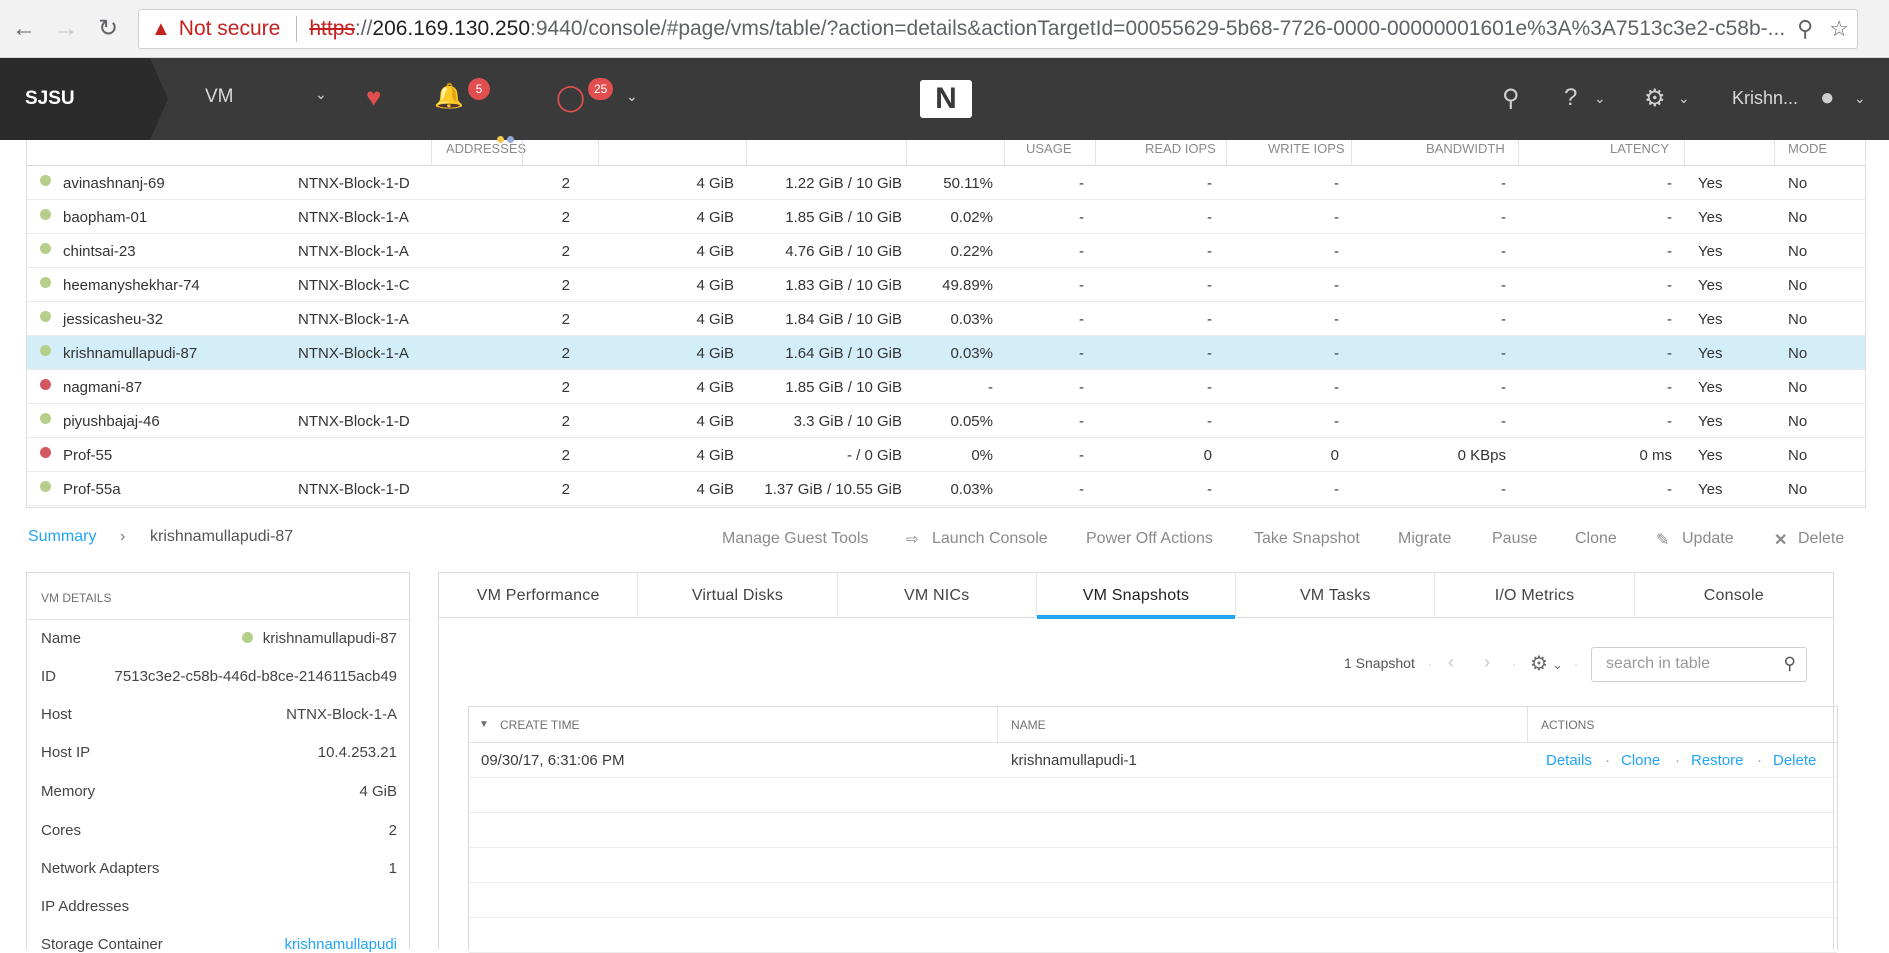 The image size is (1889, 953). I want to click on launch-console-button: Launch Console, so click(990, 539).